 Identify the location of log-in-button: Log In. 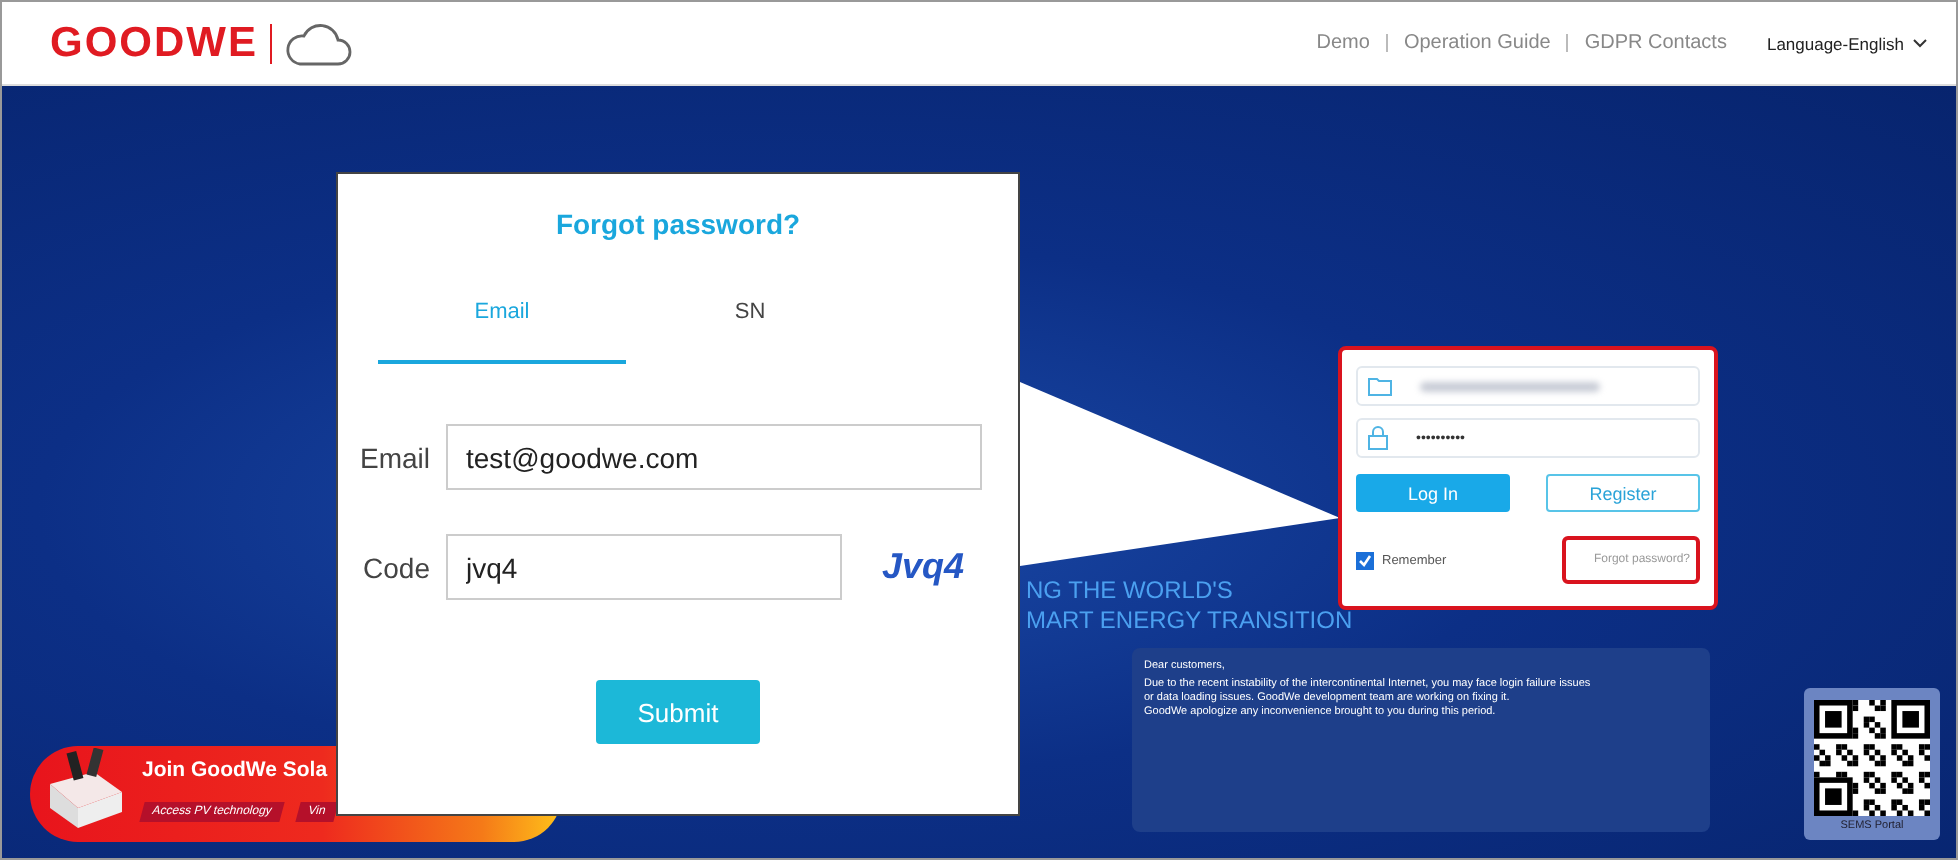
(1433, 493).